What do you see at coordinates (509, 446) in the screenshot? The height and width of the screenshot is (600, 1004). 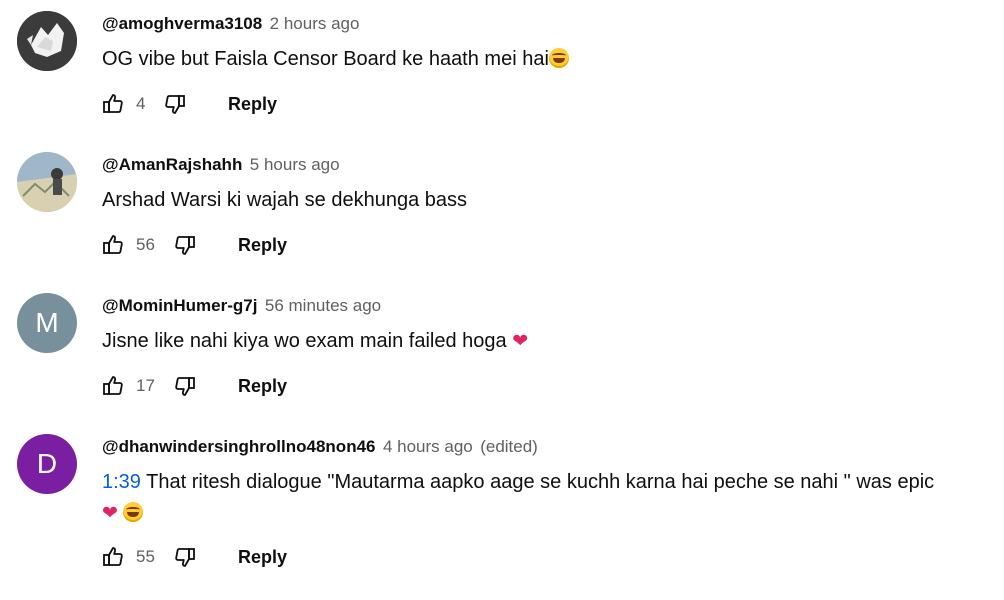 I see `edited-label: (edited)` at bounding box center [509, 446].